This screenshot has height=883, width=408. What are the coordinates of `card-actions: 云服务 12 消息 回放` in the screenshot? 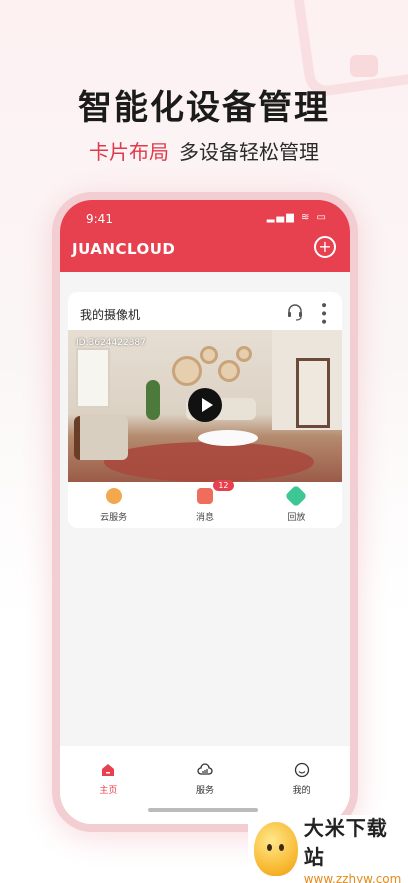 It's located at (205, 504).